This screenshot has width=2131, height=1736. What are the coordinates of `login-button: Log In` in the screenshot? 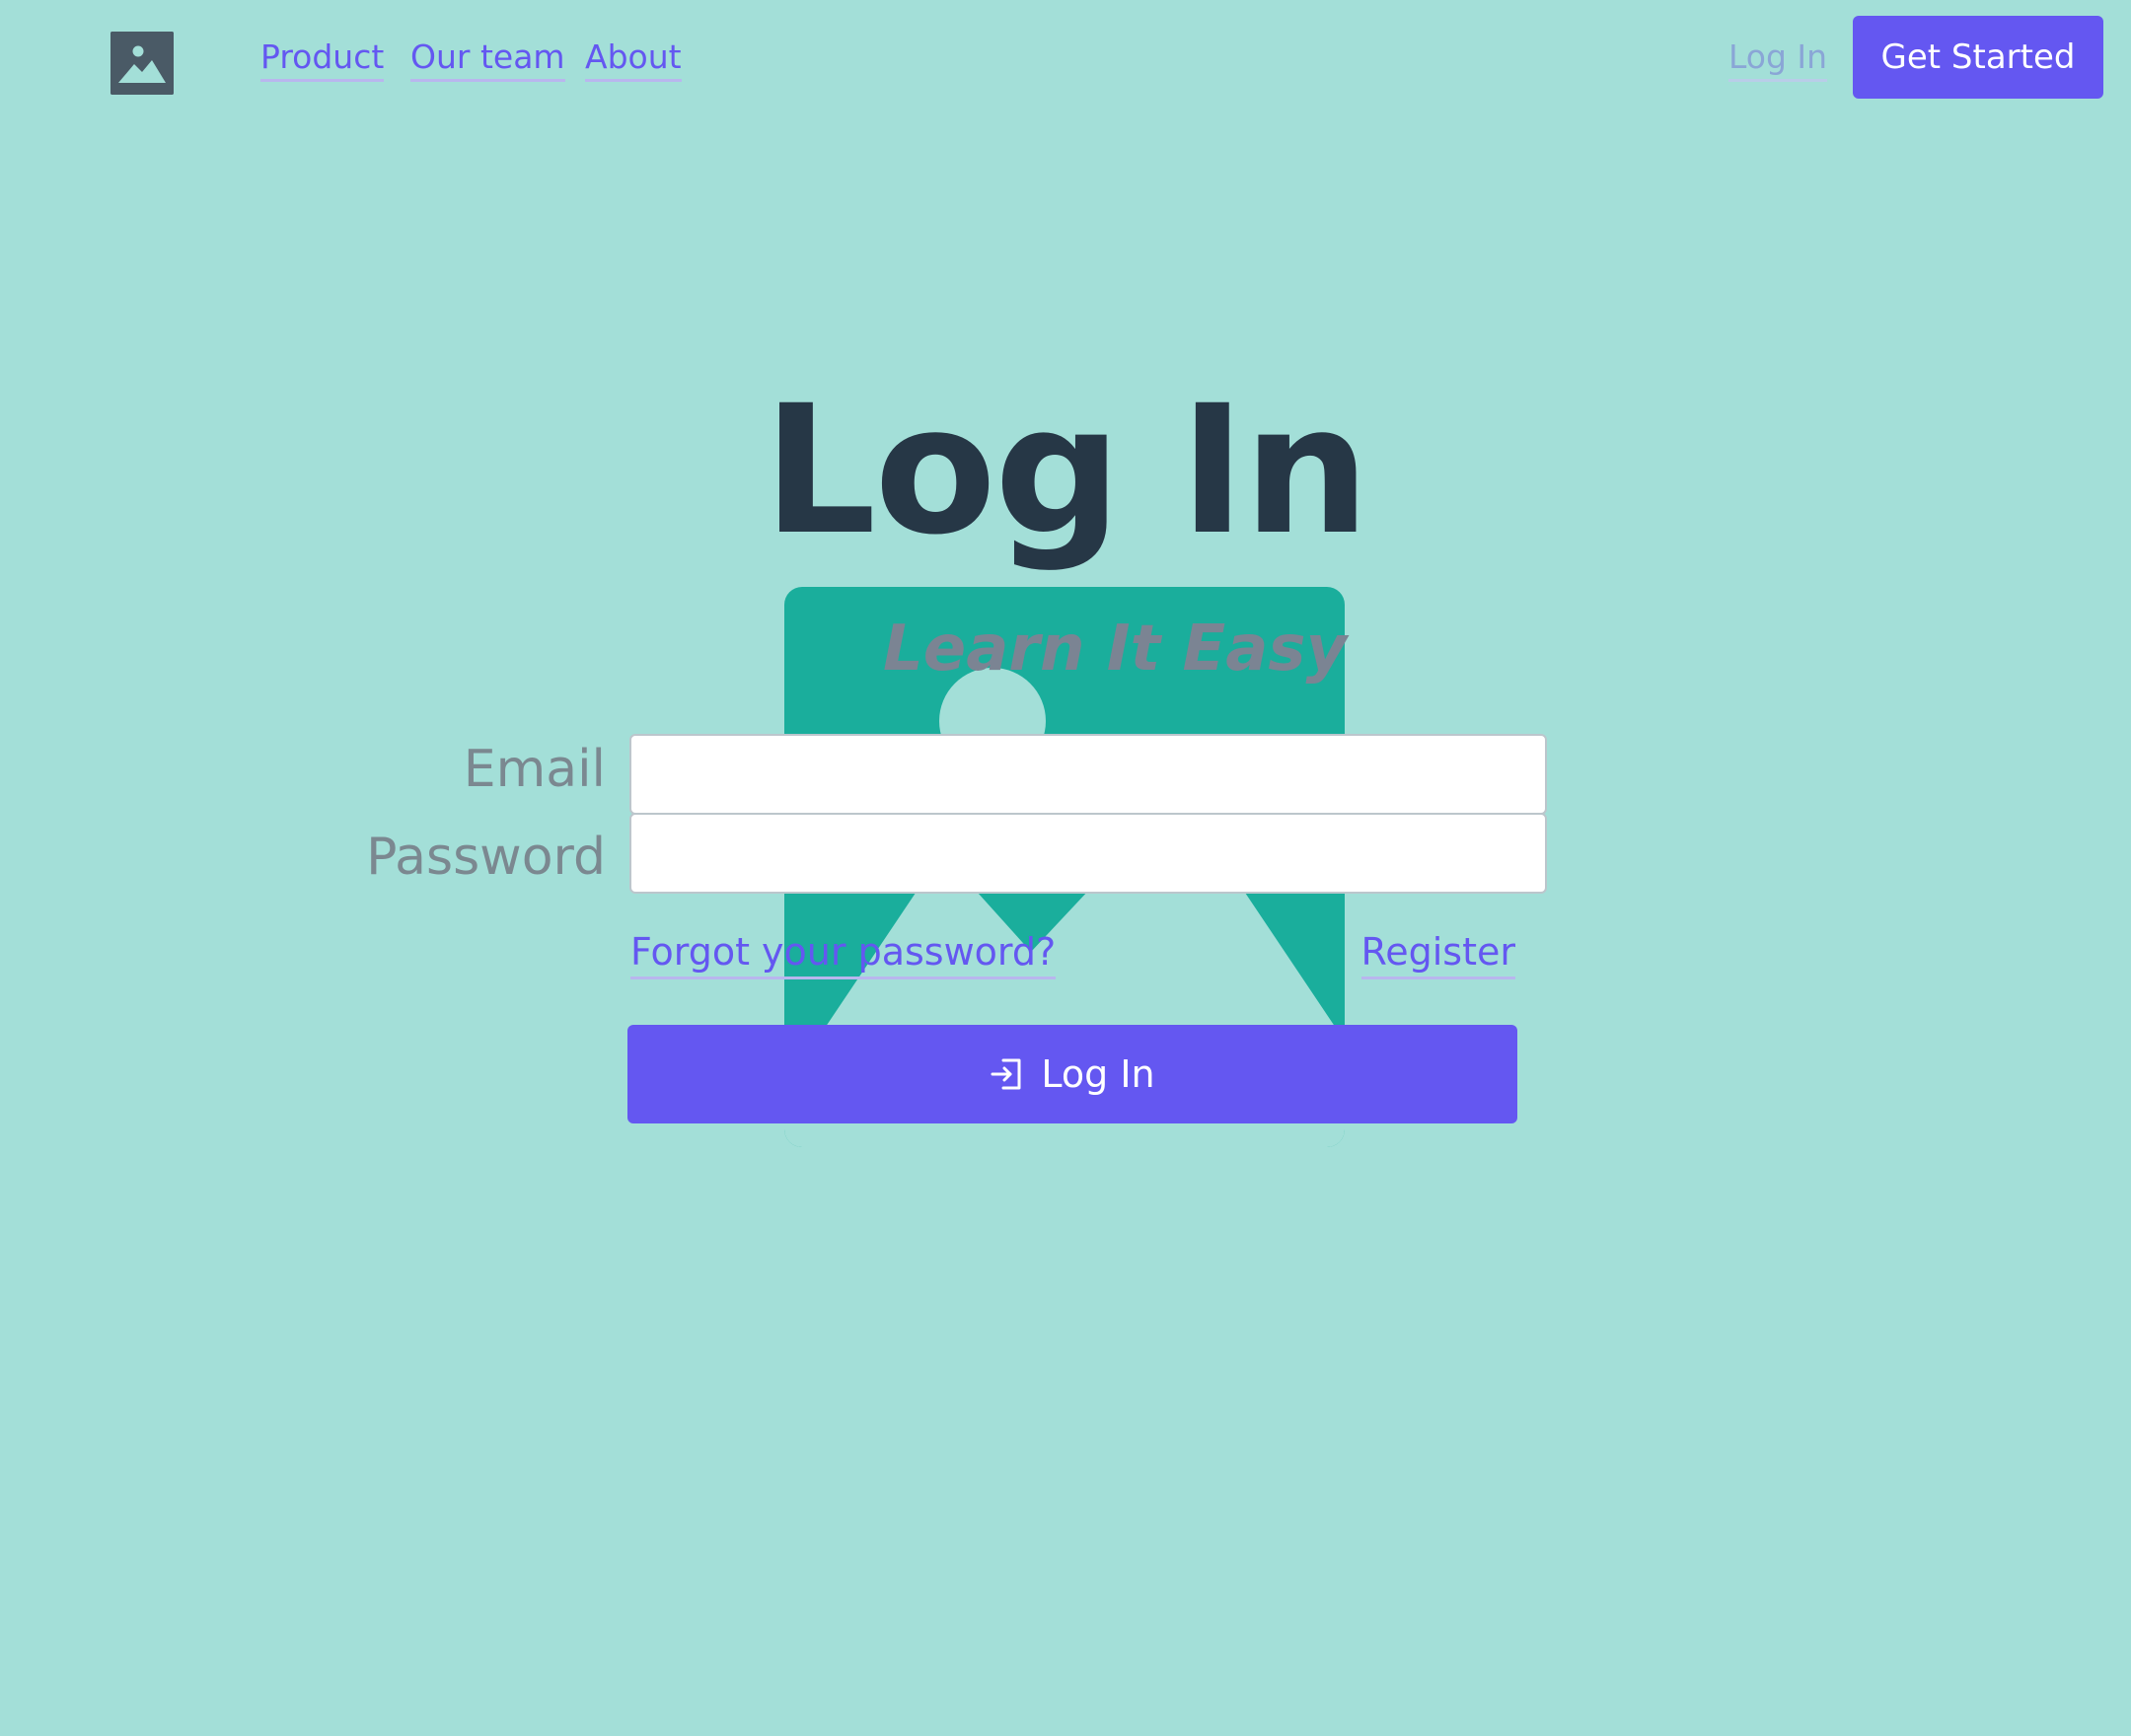 It's located at (1072, 1074).